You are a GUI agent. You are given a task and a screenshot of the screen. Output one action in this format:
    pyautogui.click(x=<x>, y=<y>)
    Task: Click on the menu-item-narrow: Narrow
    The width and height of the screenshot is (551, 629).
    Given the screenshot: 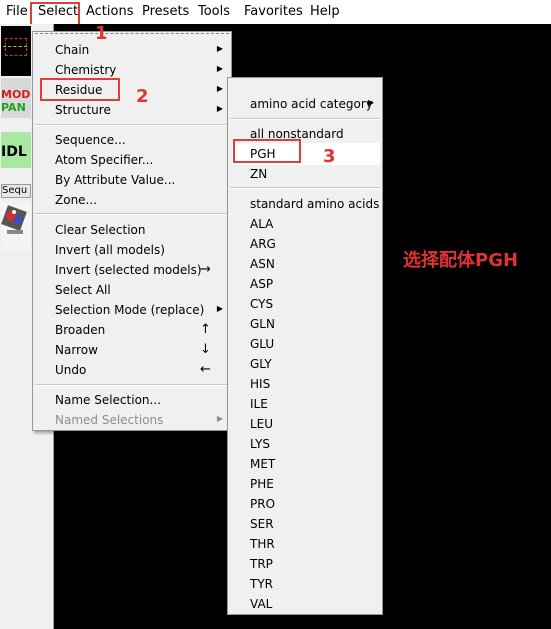 What is the action you would take?
    pyautogui.click(x=76, y=350)
    